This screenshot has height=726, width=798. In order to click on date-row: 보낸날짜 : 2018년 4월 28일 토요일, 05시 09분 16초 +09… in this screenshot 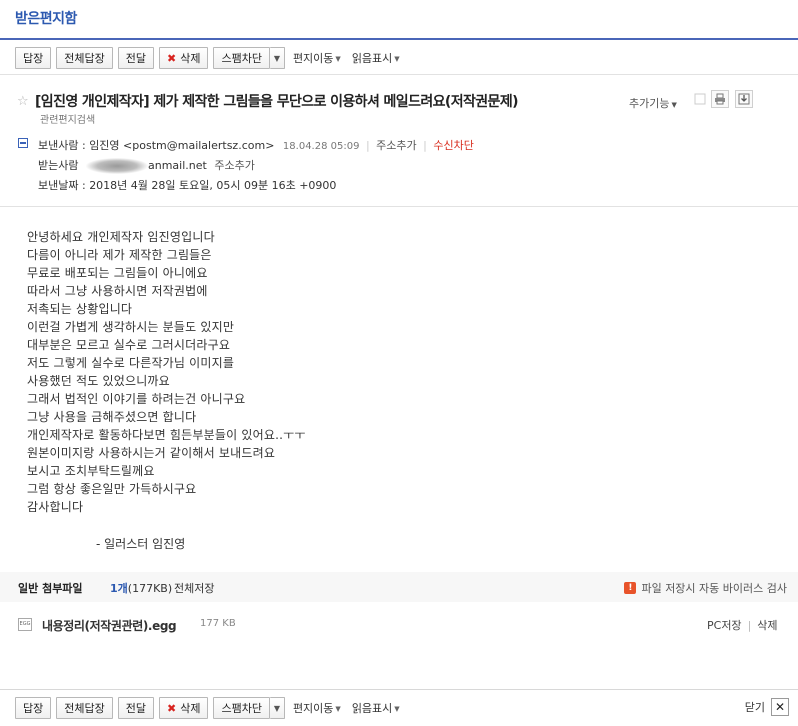, I will do `click(187, 185)`.